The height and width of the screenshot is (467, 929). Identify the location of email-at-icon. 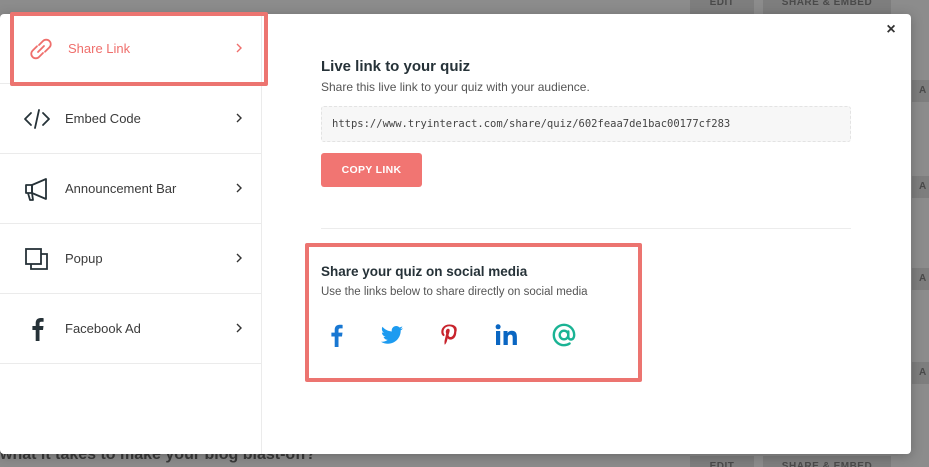
(564, 335).